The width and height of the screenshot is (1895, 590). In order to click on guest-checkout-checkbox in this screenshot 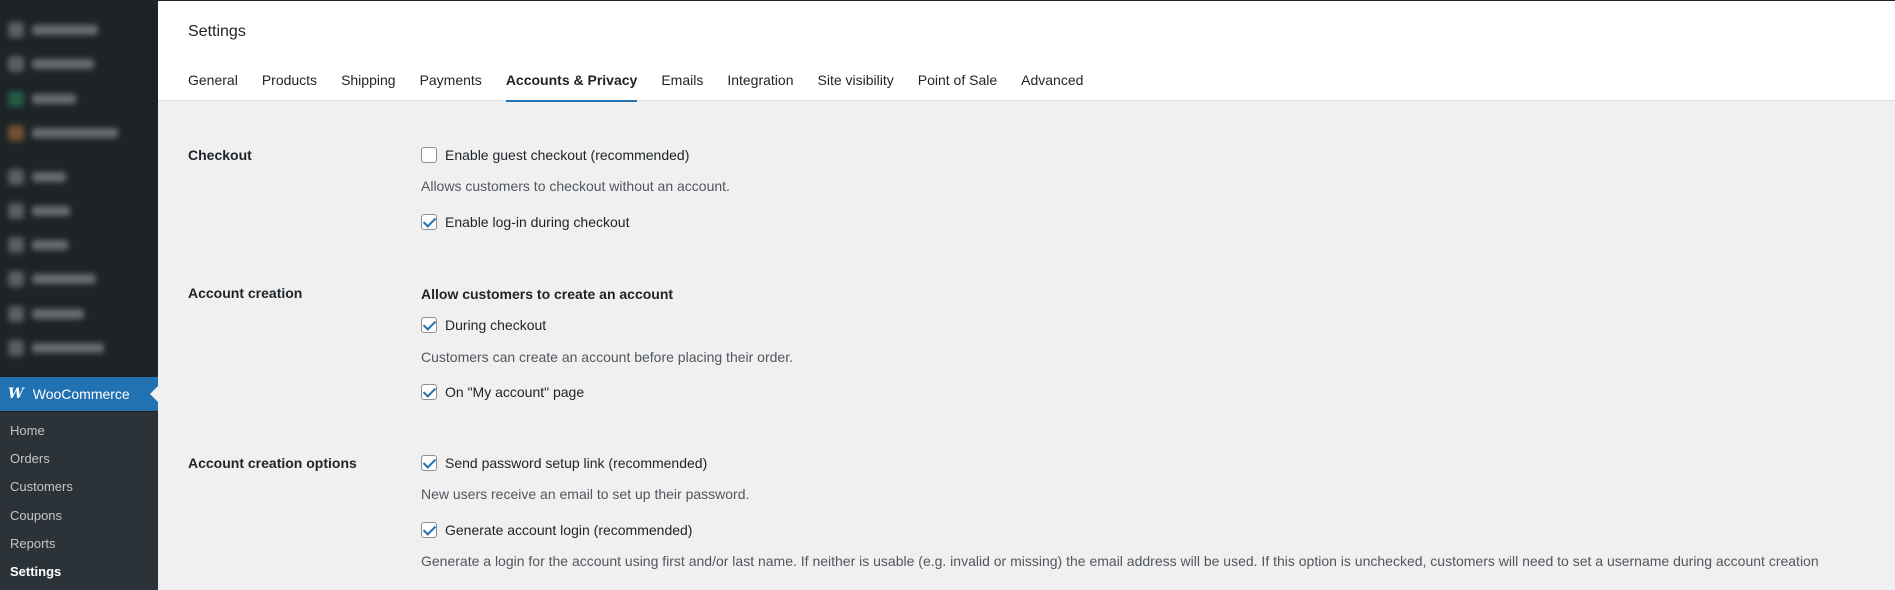, I will do `click(429, 155)`.